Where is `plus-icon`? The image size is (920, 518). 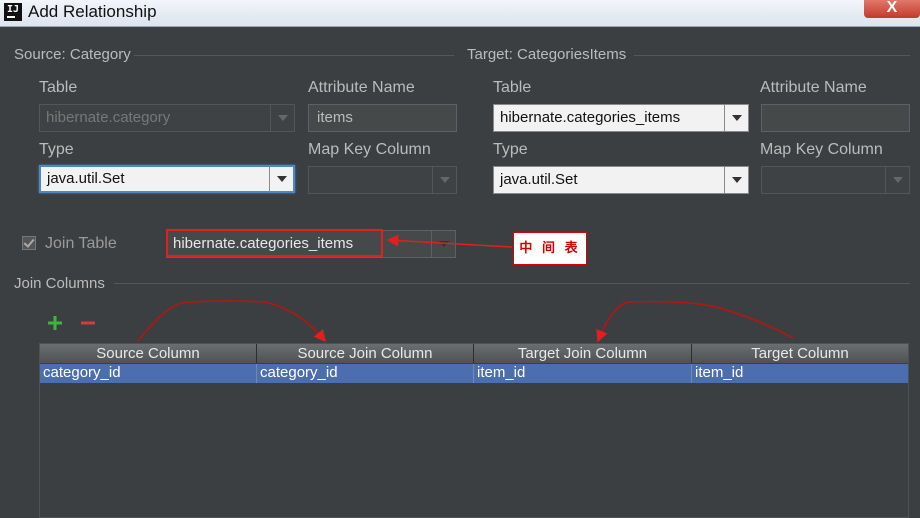
plus-icon is located at coordinates (55, 323).